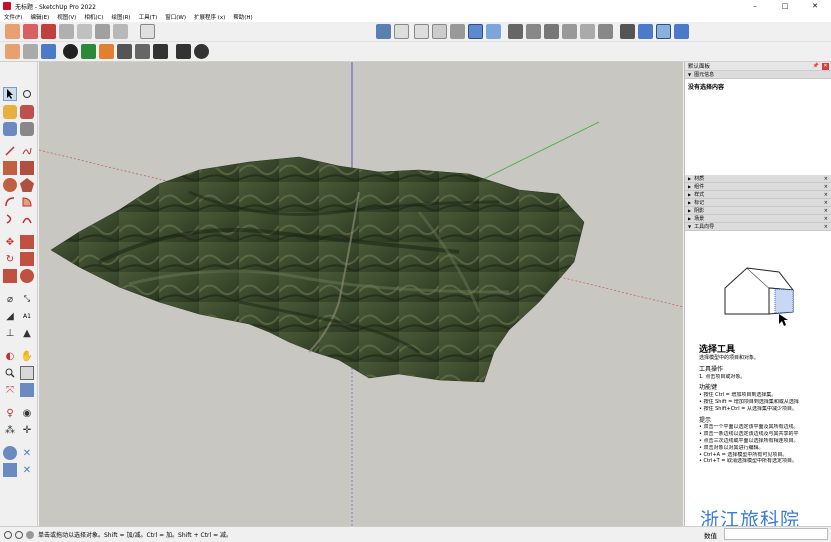  I want to click on smoove-icon, so click(120, 31).